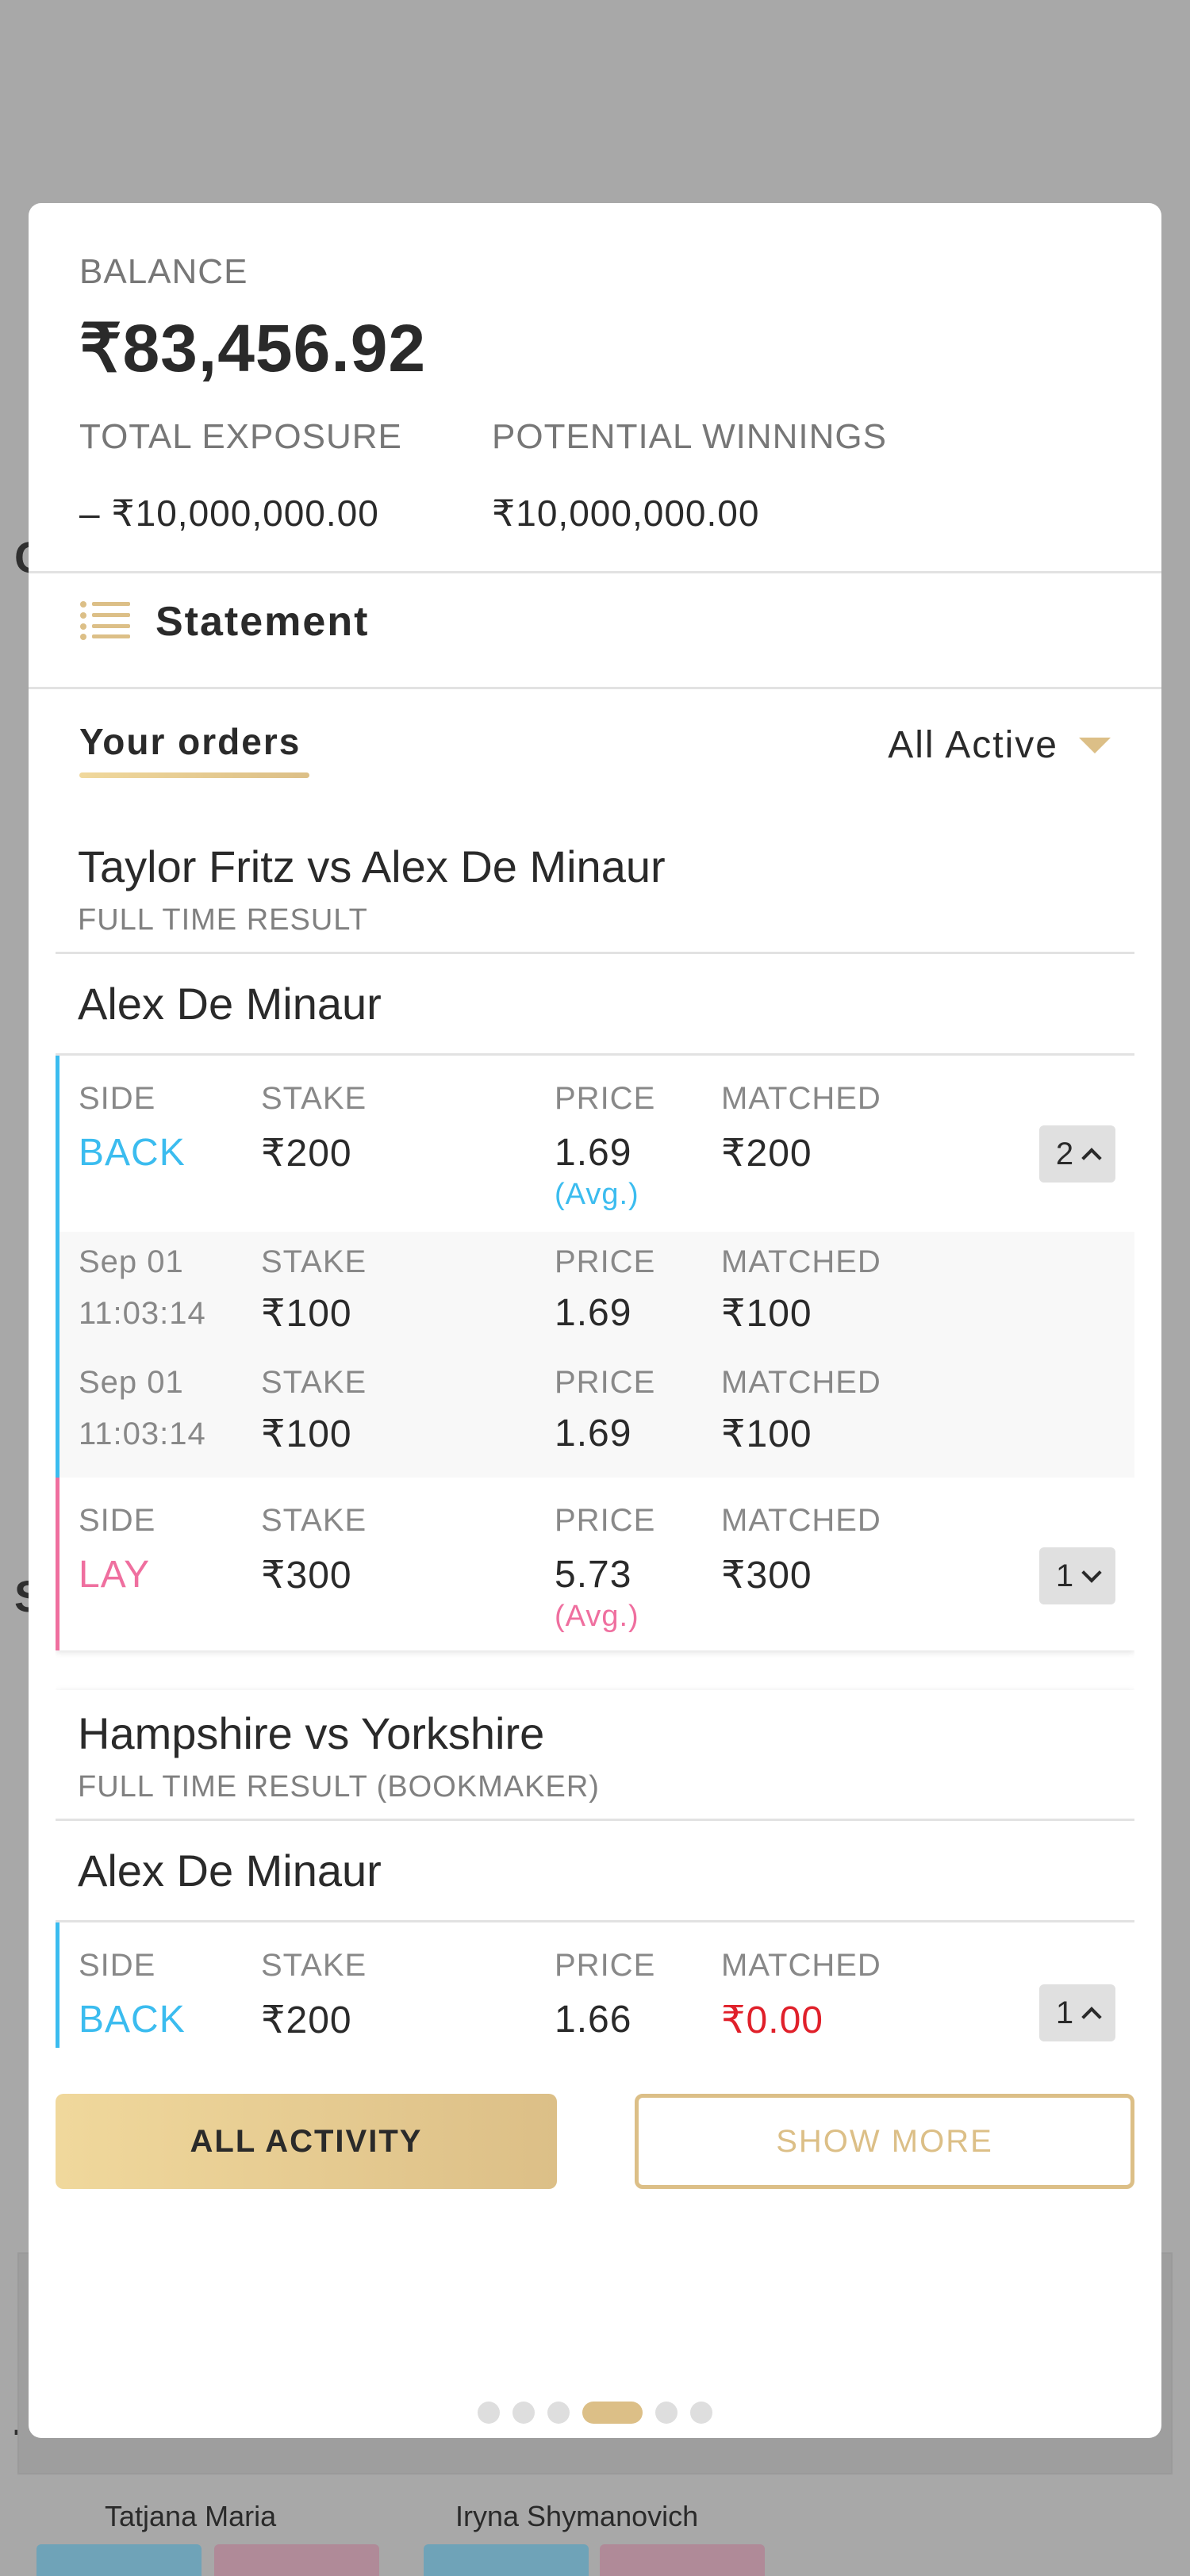  Describe the element at coordinates (306, 2020) in the screenshot. I see `stake-value: ₹200` at that location.